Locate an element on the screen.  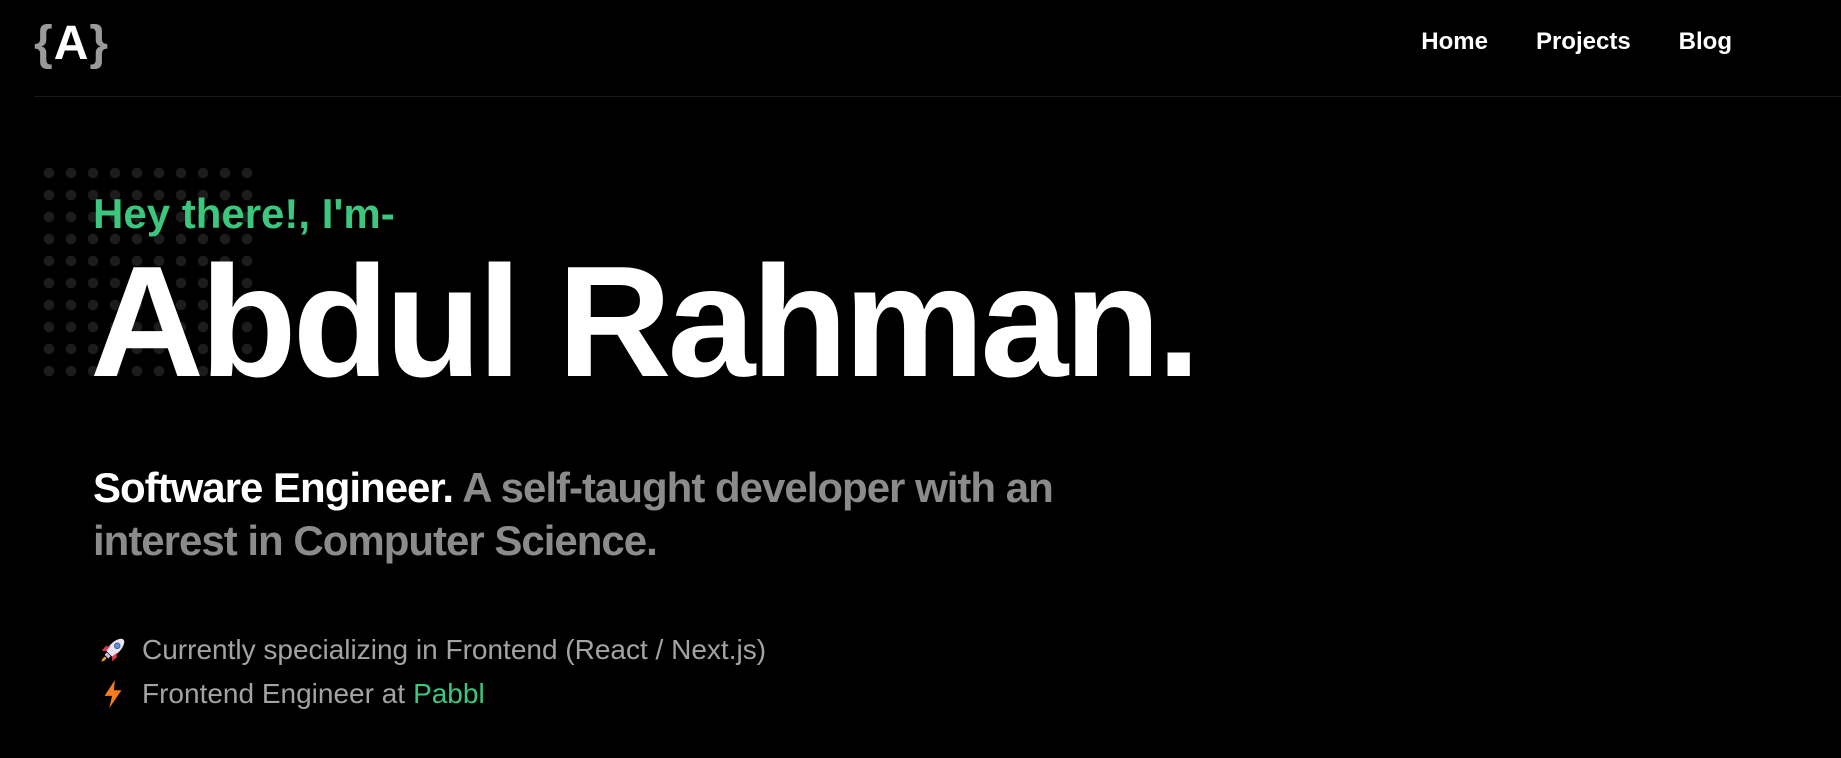
main-nav: Home Projects Blog is located at coordinates (1576, 42).